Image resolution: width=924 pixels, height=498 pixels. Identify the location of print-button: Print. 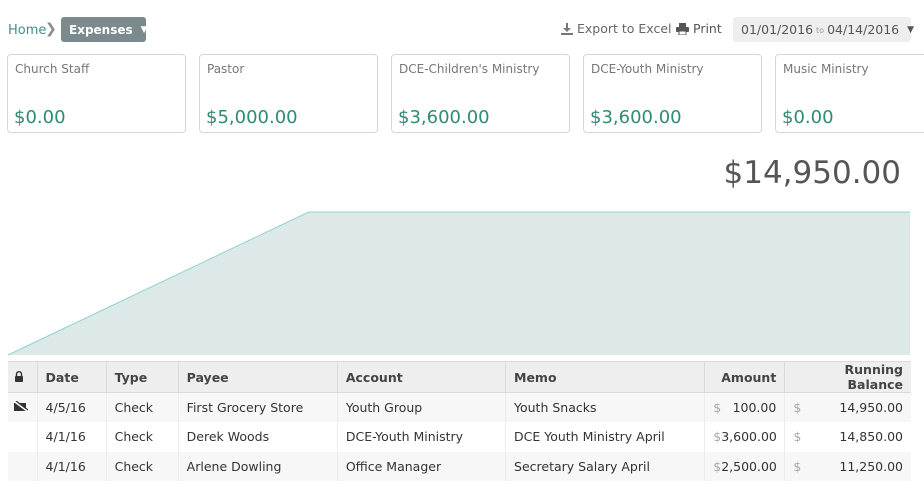
(699, 28).